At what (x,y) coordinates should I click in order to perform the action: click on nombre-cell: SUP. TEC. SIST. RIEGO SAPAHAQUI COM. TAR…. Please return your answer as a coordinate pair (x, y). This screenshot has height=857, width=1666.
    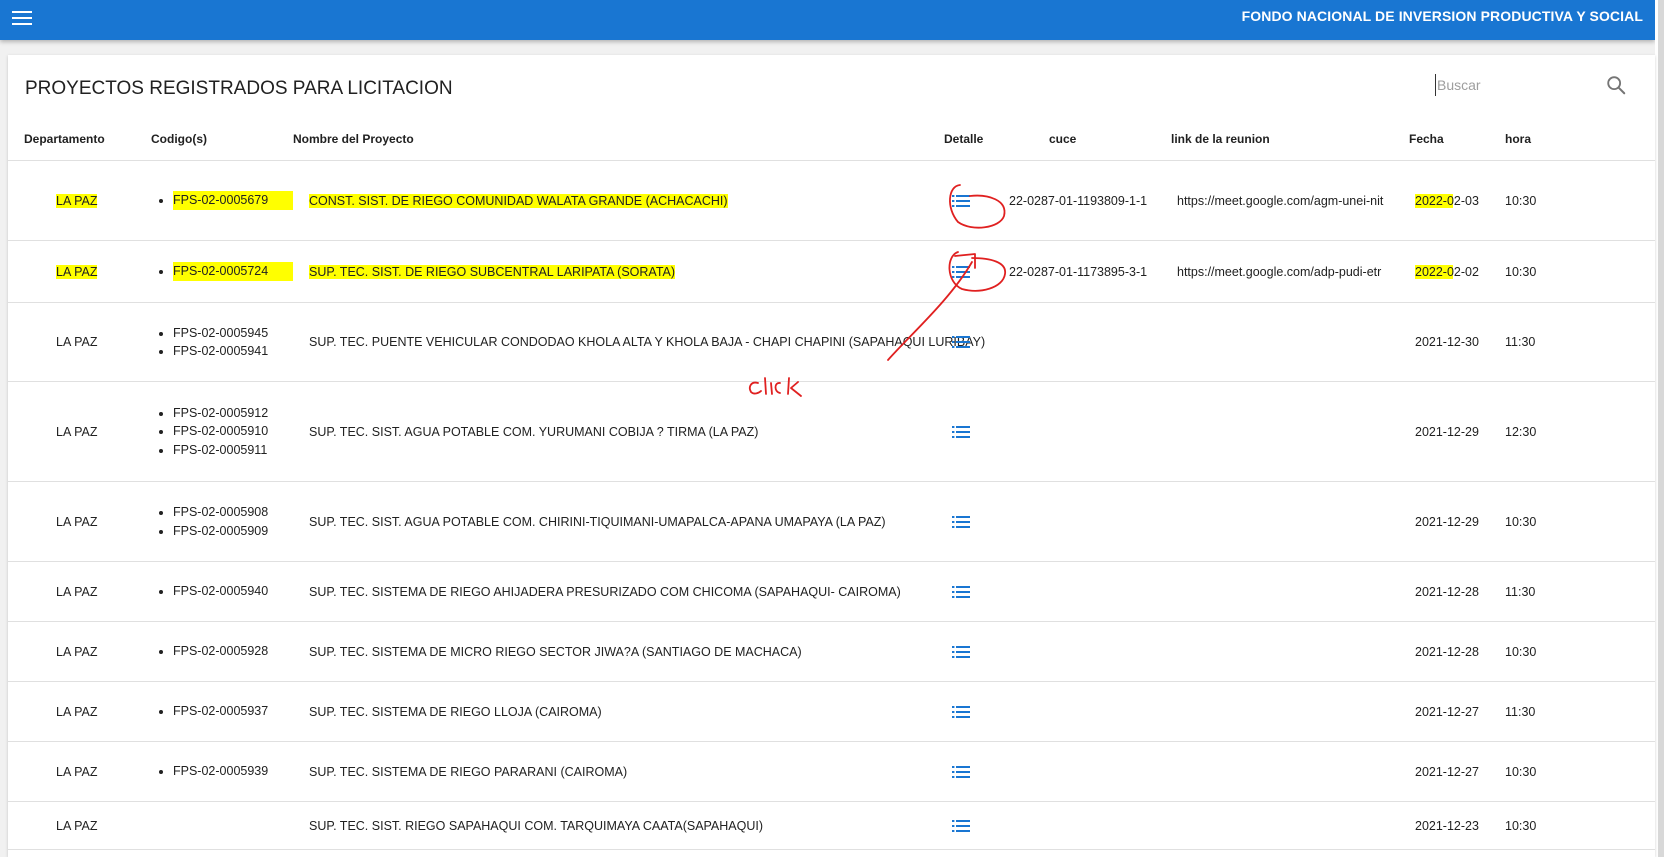
    Looking at the image, I should click on (609, 825).